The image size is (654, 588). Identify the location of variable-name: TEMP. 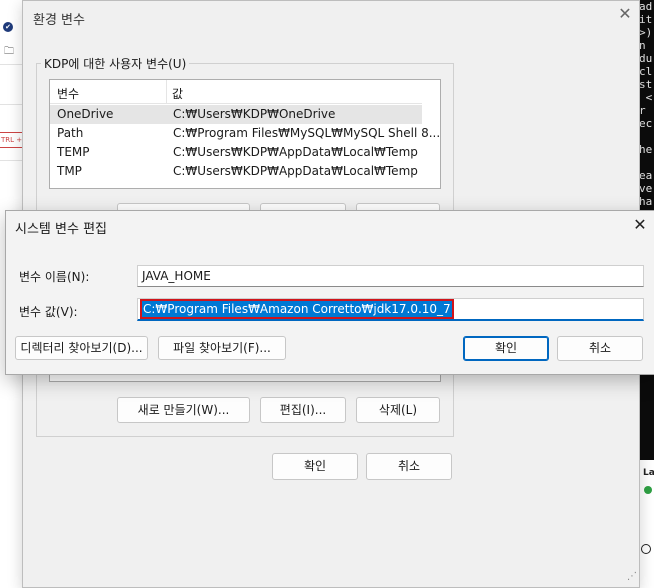
(73, 152).